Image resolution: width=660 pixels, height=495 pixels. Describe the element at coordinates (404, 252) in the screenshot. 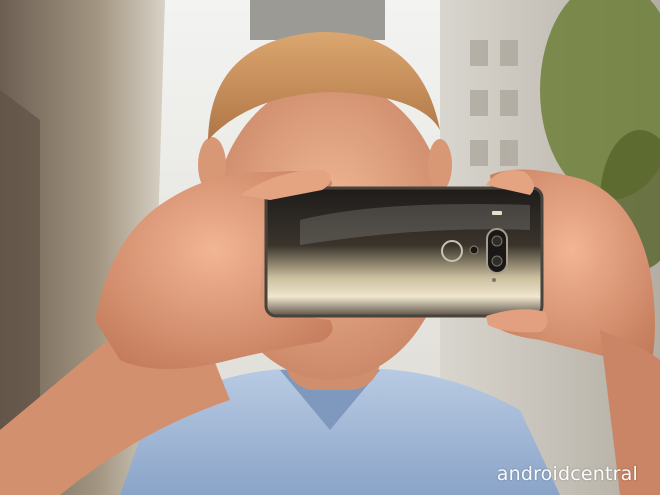

I see `smartphone` at that location.